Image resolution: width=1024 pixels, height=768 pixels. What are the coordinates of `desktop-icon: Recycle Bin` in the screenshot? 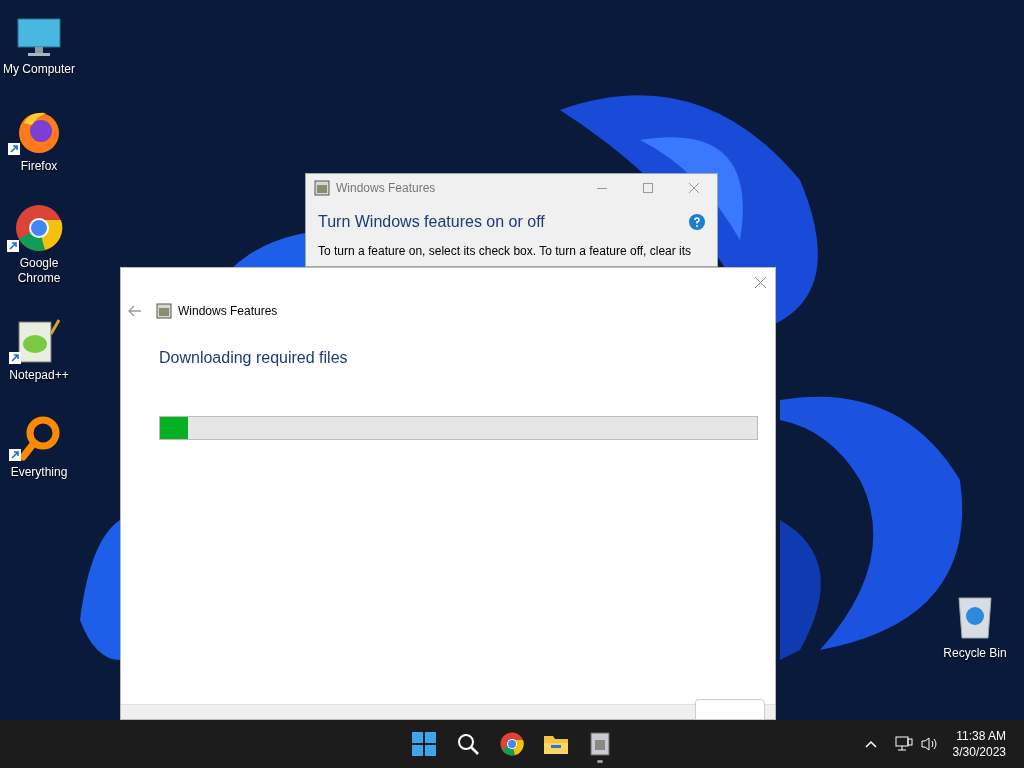 It's located at (975, 629).